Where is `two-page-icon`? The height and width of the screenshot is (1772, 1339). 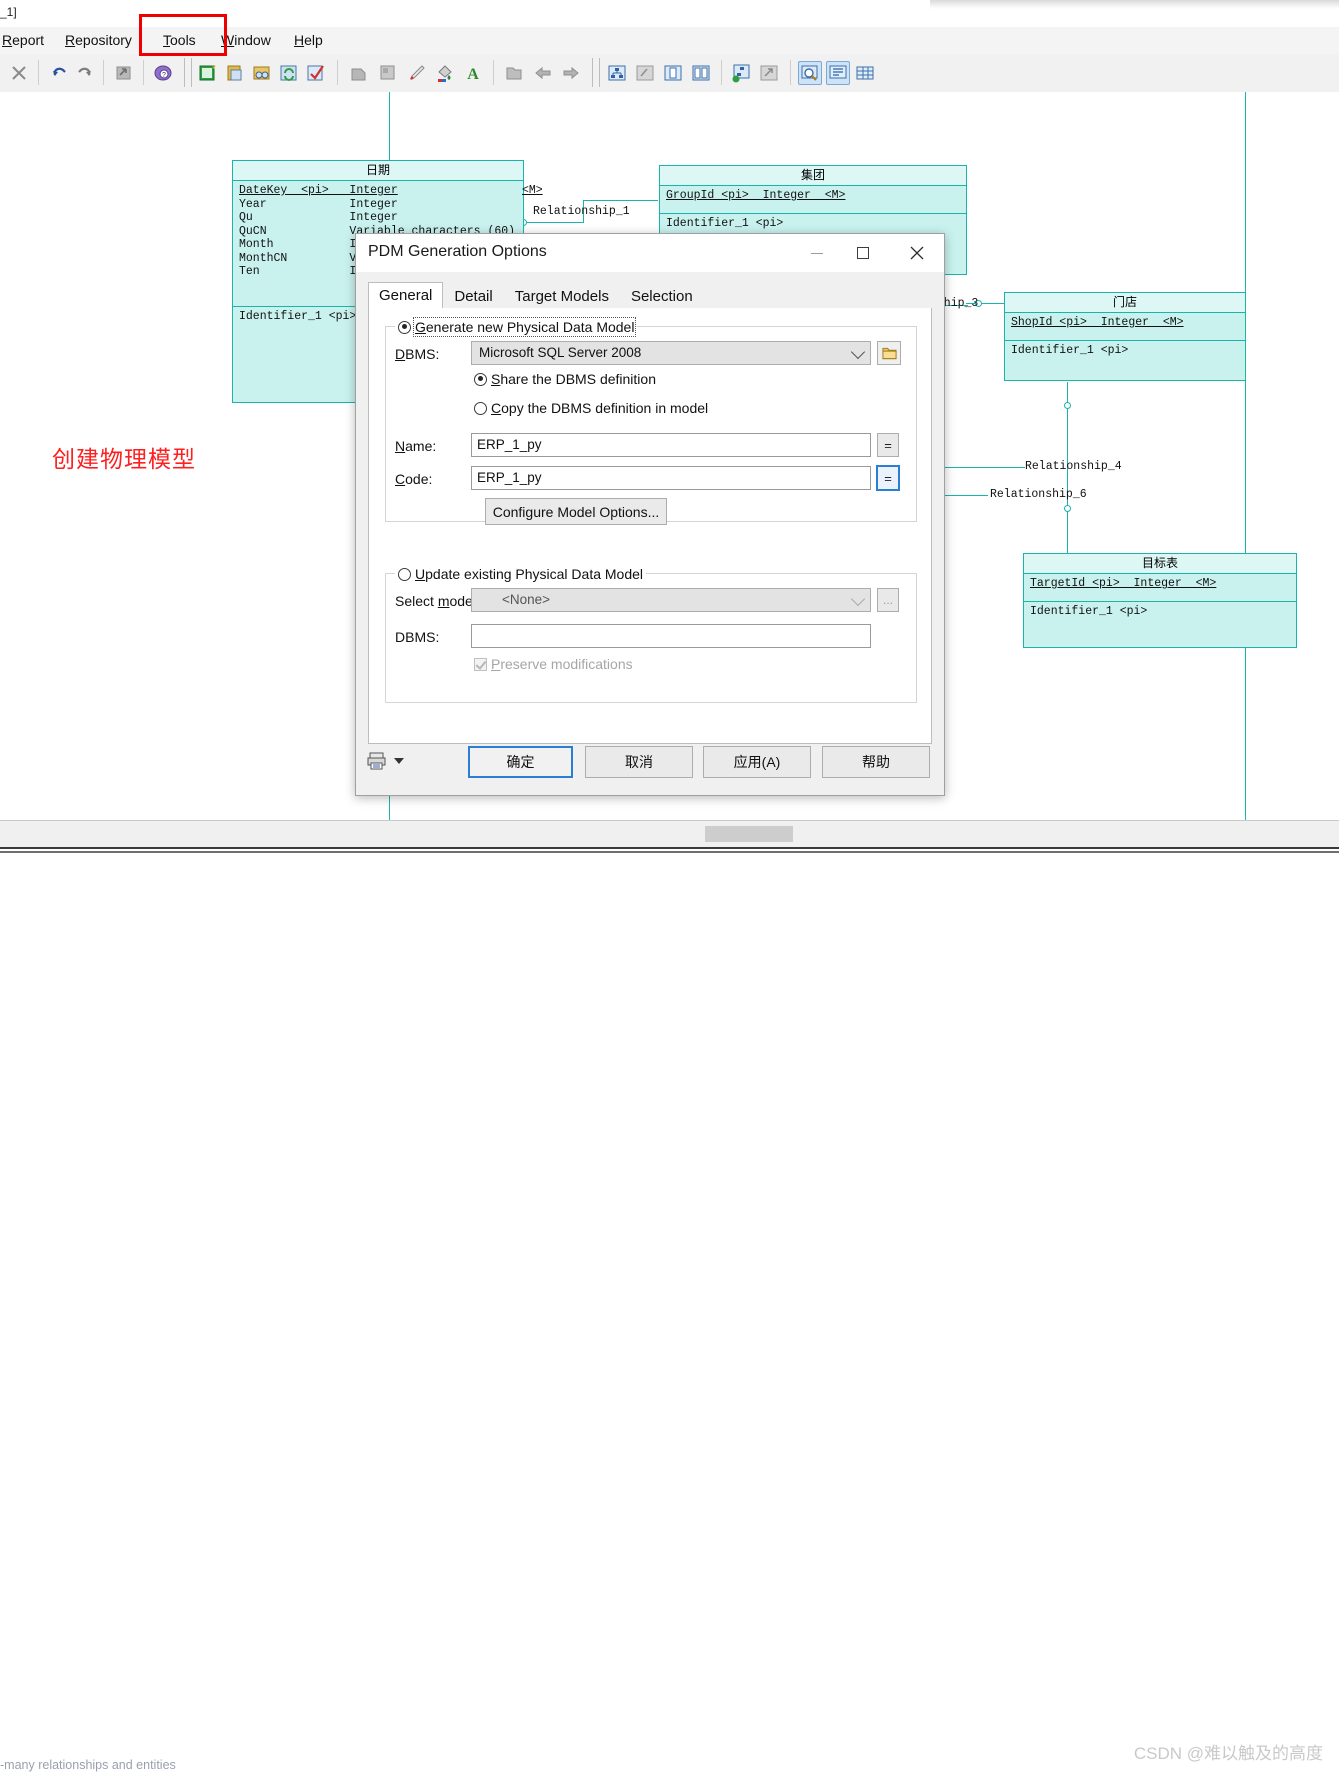
two-page-icon is located at coordinates (701, 73).